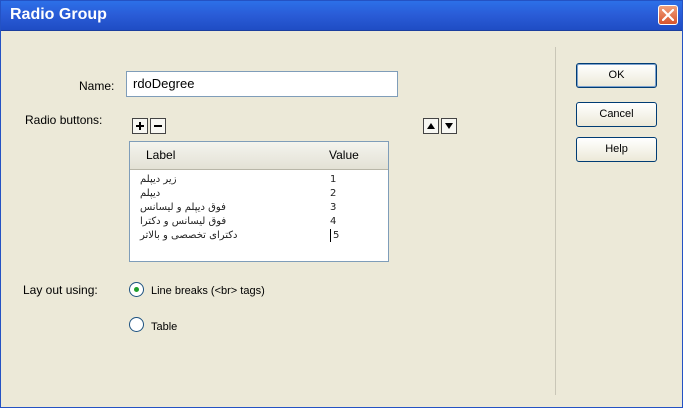  I want to click on radio-table, so click(136, 324).